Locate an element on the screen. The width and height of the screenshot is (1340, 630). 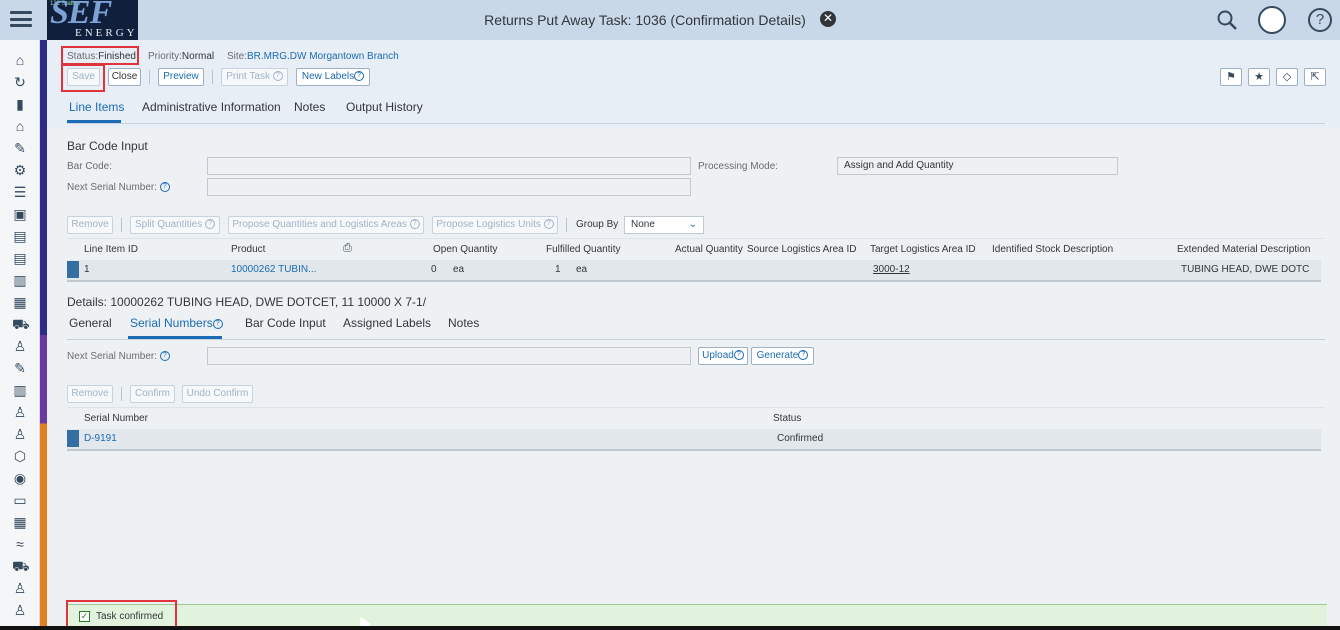
generate-button: Generate? is located at coordinates (782, 356).